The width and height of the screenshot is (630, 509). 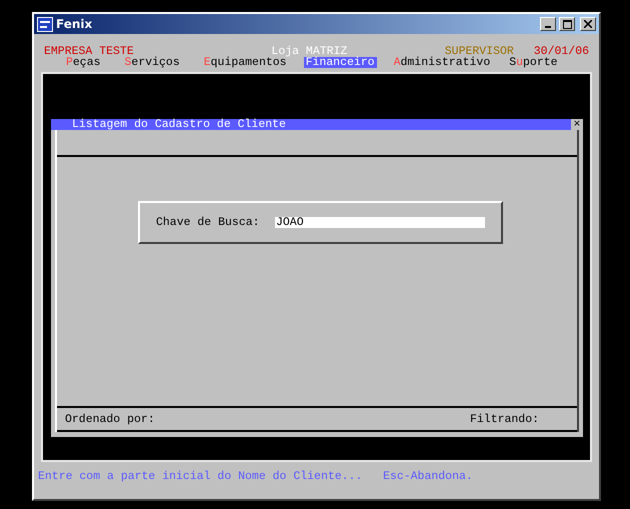 What do you see at coordinates (89, 51) in the screenshot?
I see `company-name: EMPRESA TESTE` at bounding box center [89, 51].